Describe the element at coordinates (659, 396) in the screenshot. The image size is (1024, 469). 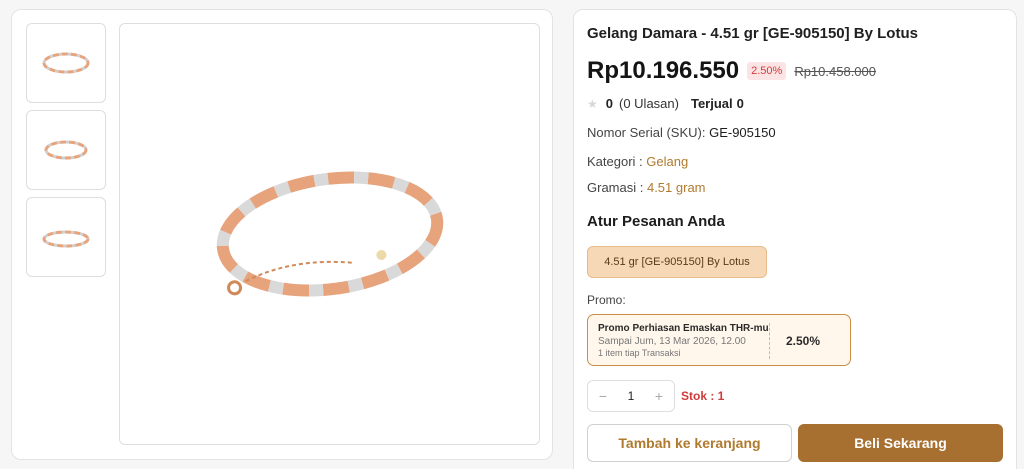
I see `increment-button: +` at that location.